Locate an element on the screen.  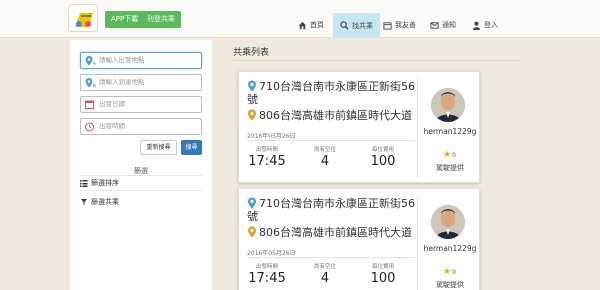
depart-time-input: 出發時間 is located at coordinates (141, 126).